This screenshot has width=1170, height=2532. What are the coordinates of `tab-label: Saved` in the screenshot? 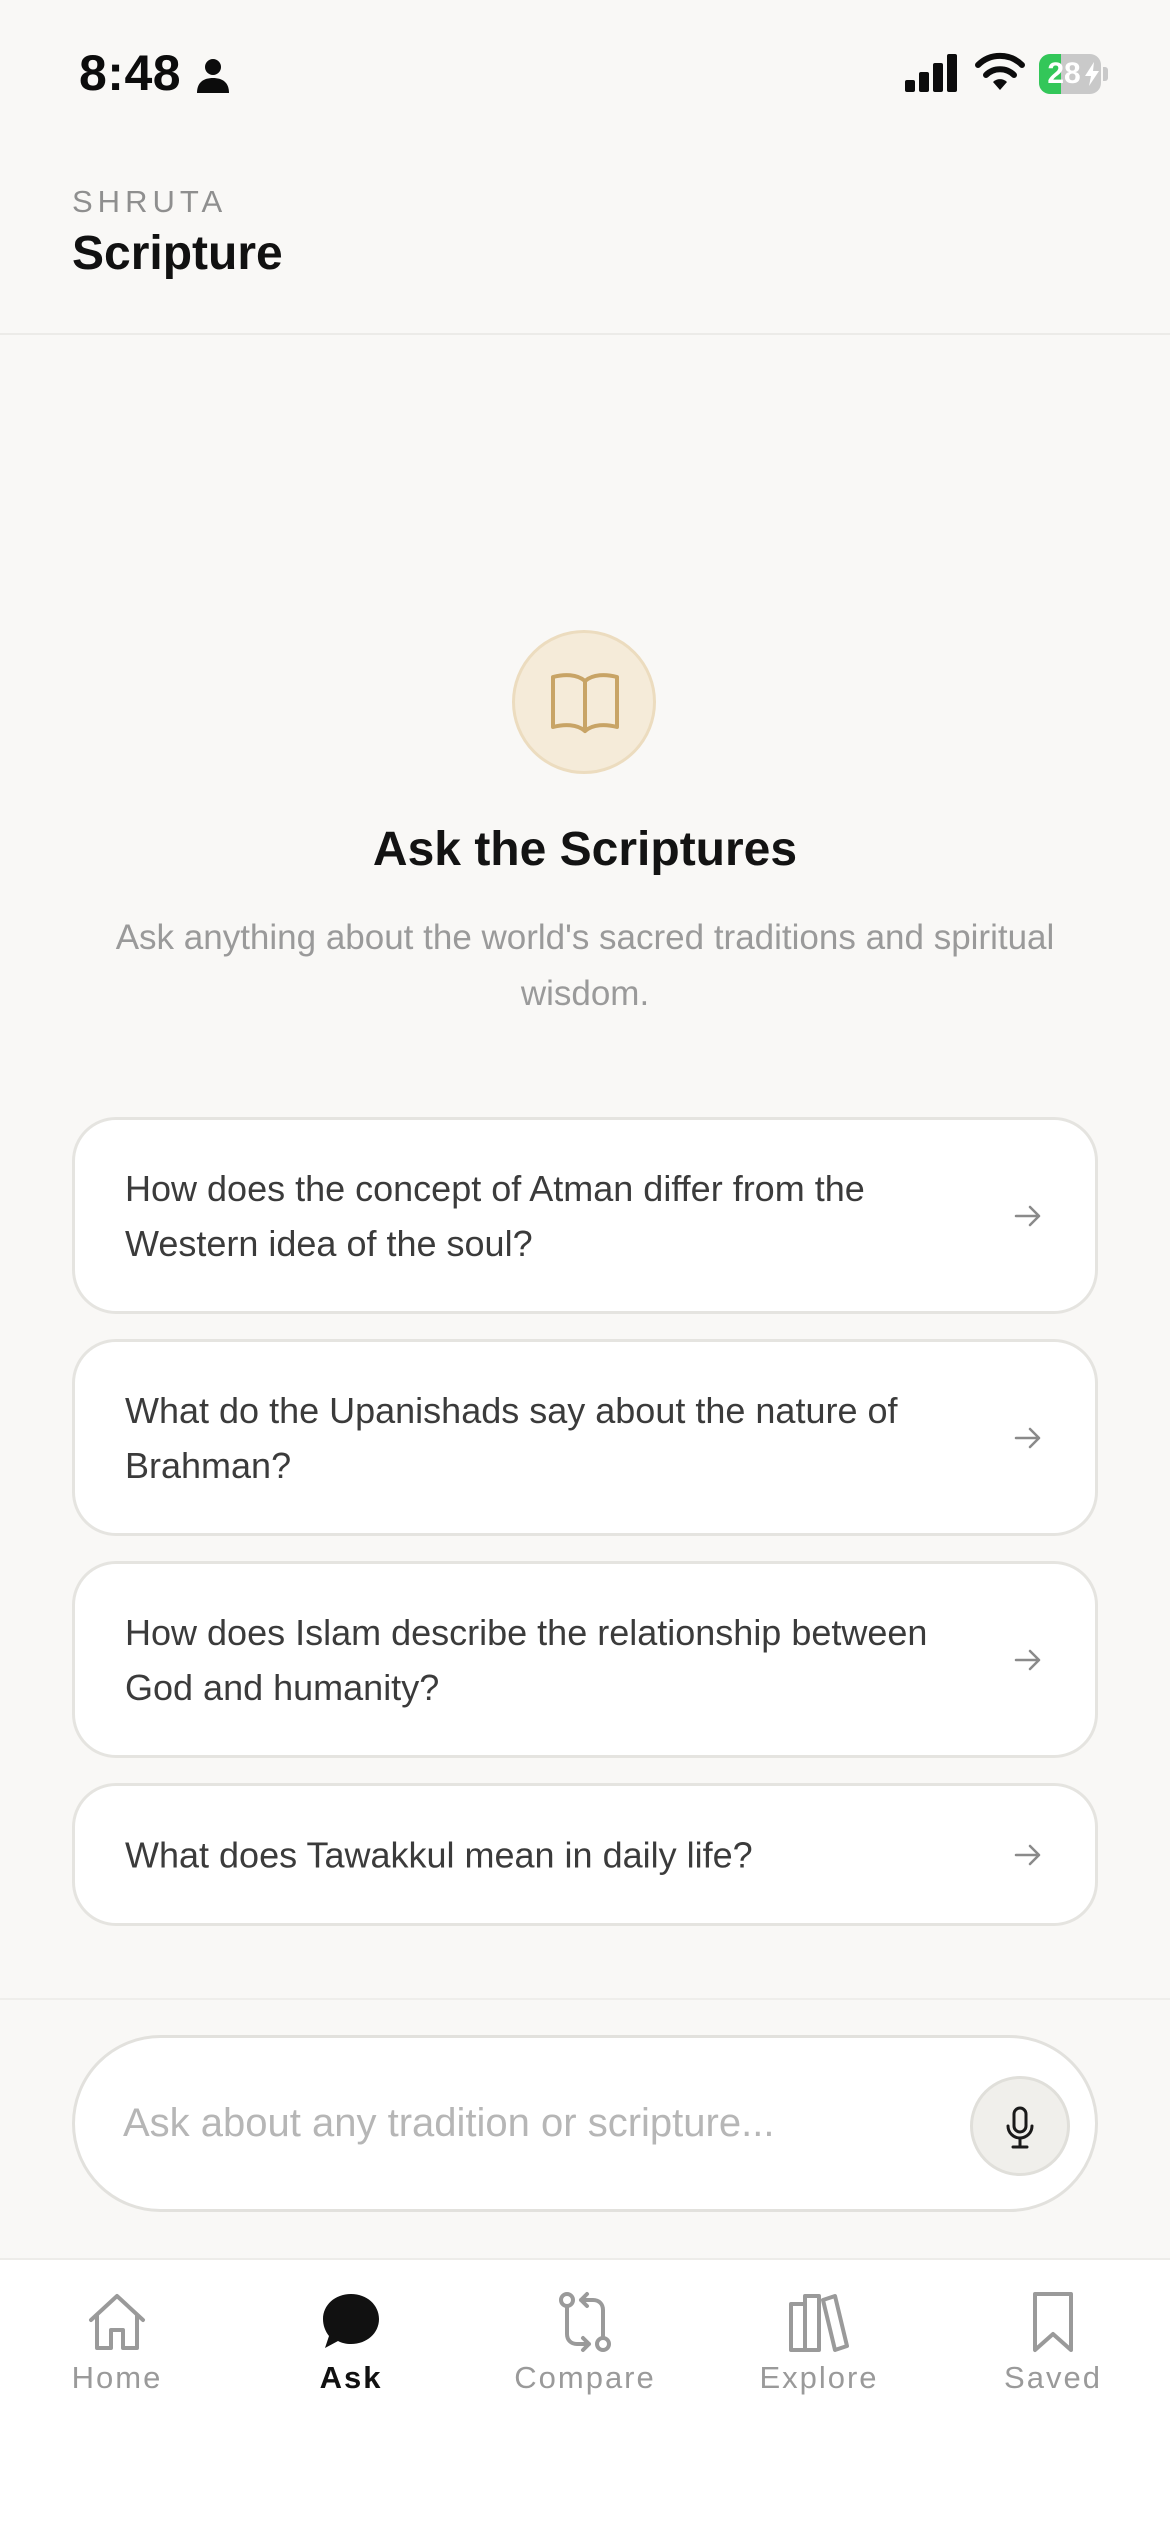 It's located at (1053, 2377).